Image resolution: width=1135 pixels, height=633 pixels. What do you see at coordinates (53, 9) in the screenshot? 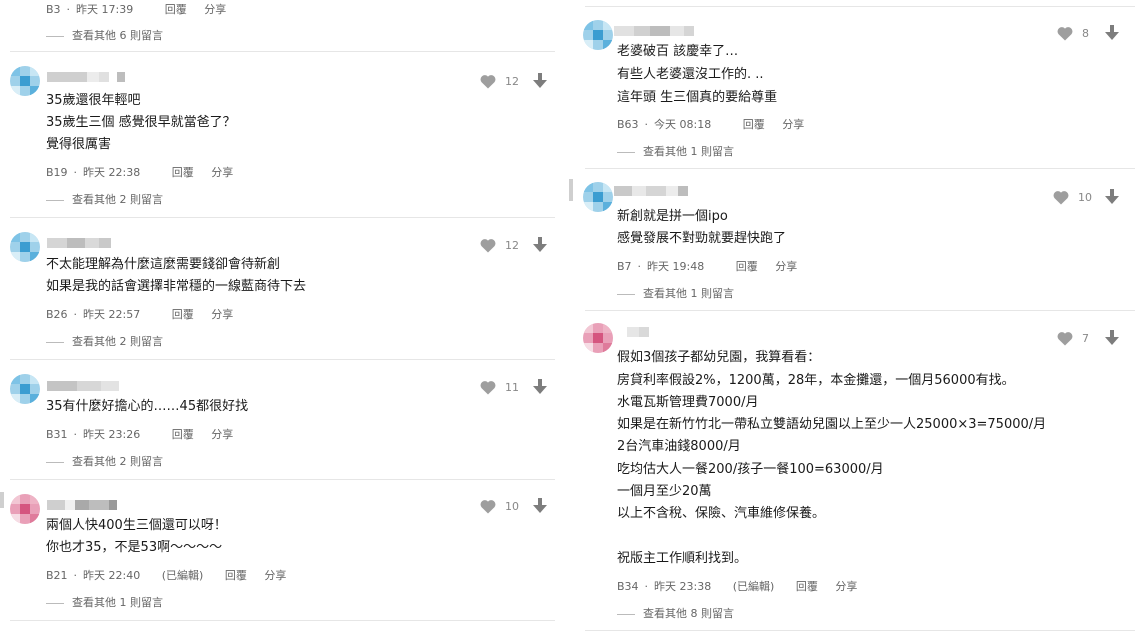
I see `floor-label: B3` at bounding box center [53, 9].